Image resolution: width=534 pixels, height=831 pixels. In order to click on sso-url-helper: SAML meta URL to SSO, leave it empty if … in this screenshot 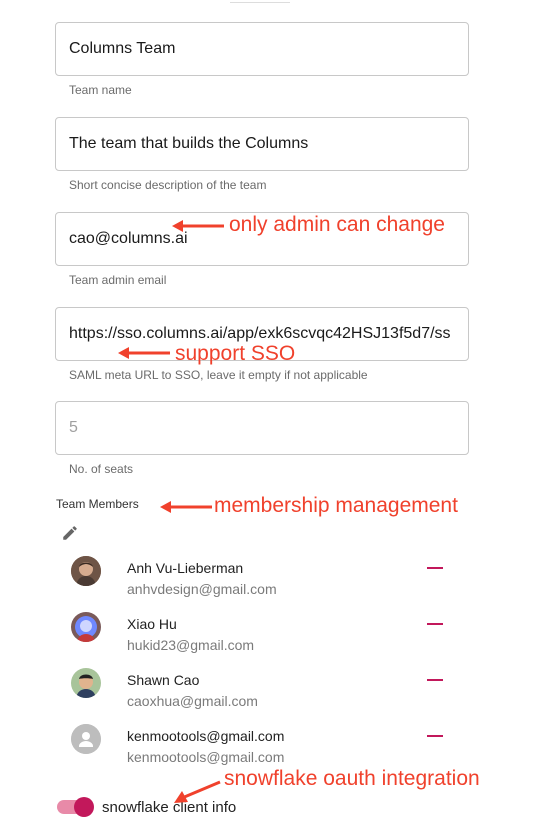, I will do `click(218, 375)`.